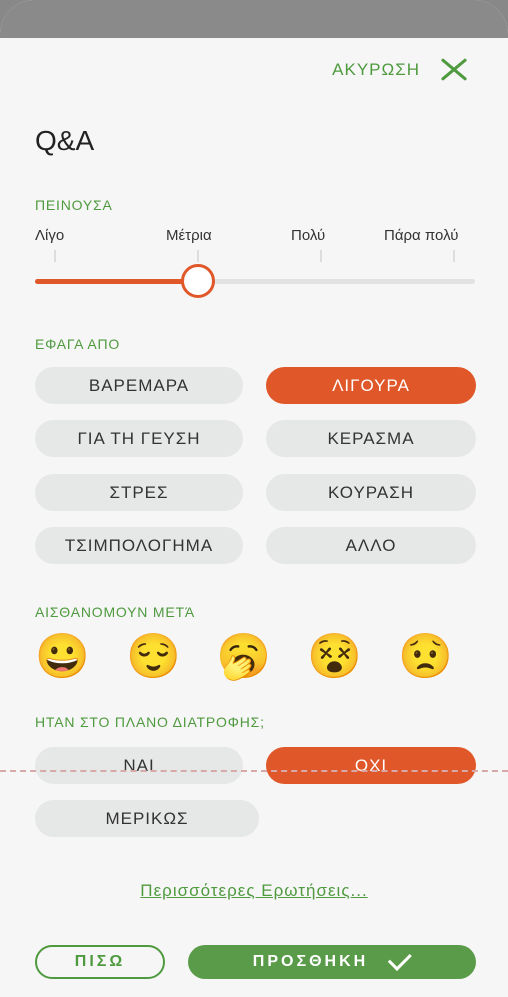 The width and height of the screenshot is (508, 997). I want to click on back-button: ΠΙΣΩ, so click(100, 962).